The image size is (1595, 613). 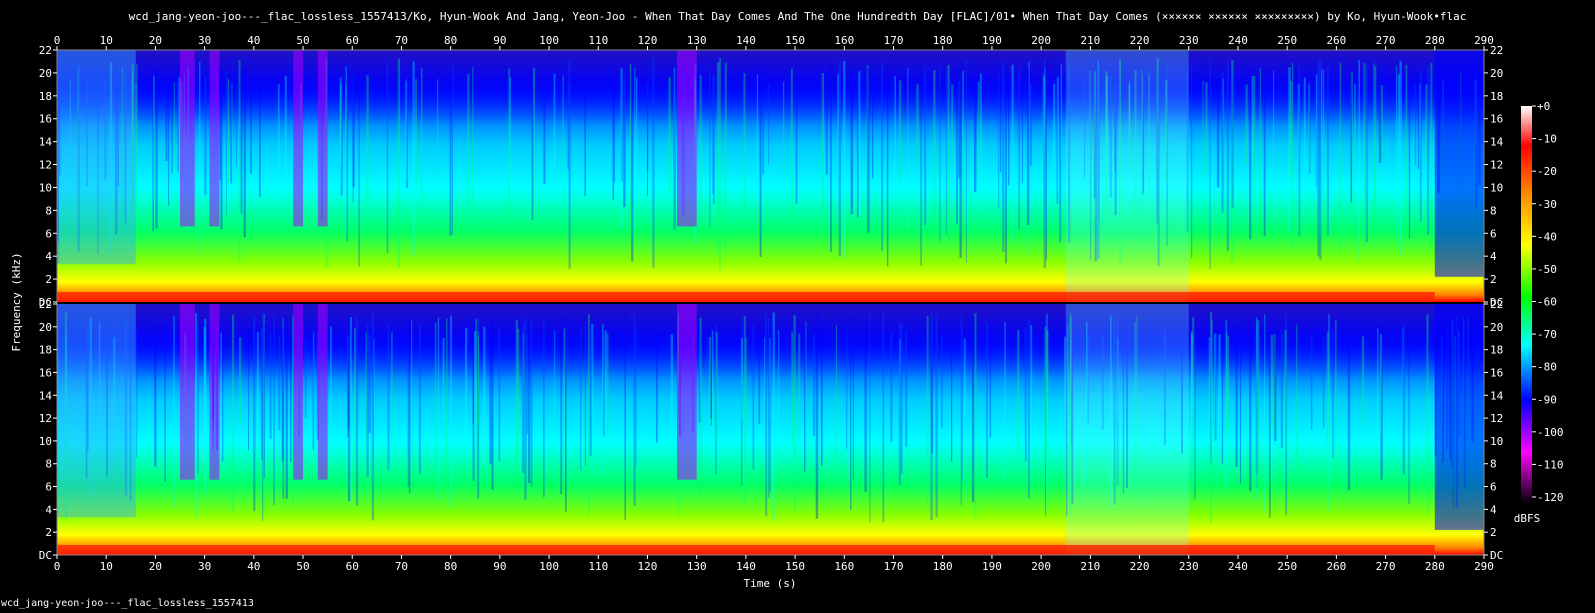 I want to click on y-right-tick-label: 16, so click(x=1496, y=119).